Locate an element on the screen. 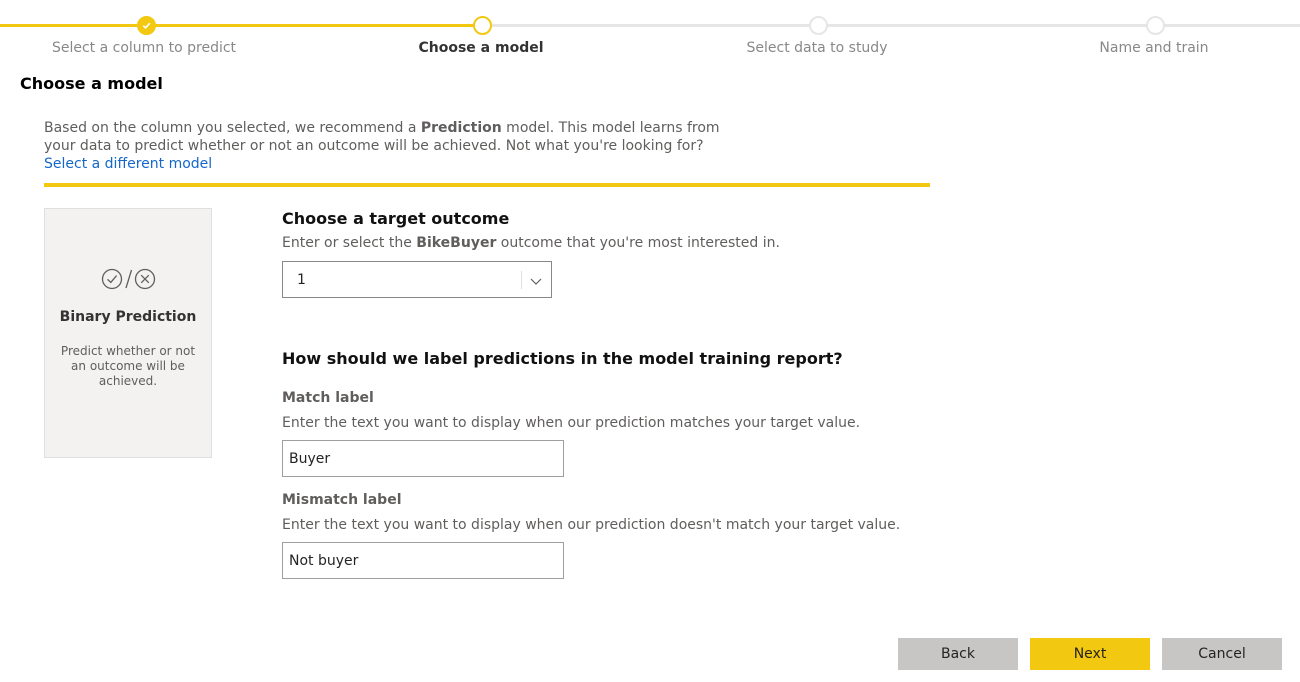  chevron-down-icon is located at coordinates (536, 282).